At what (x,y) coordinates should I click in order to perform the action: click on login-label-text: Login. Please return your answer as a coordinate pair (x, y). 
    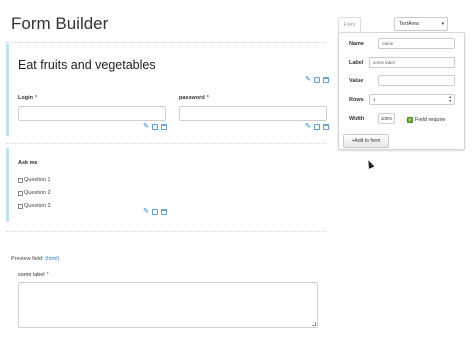
    Looking at the image, I should click on (25, 98).